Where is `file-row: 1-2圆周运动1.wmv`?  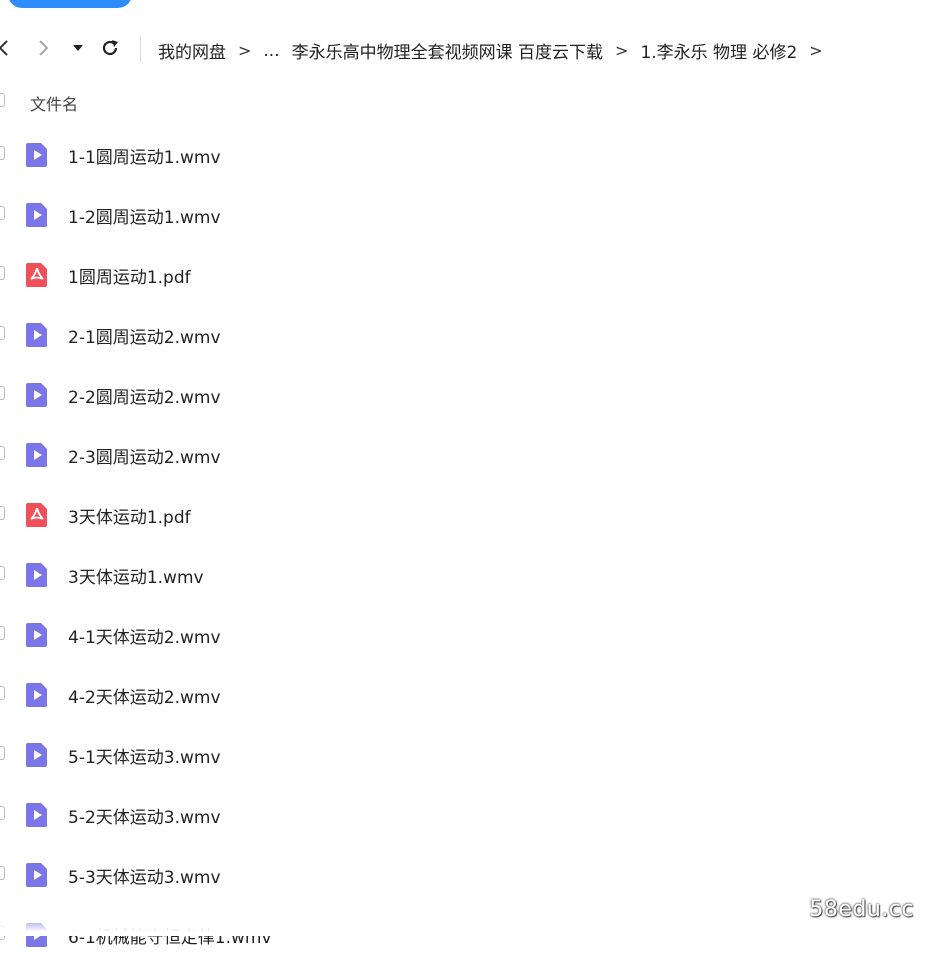 file-row: 1-2圆周运动1.wmv is located at coordinates (466, 214).